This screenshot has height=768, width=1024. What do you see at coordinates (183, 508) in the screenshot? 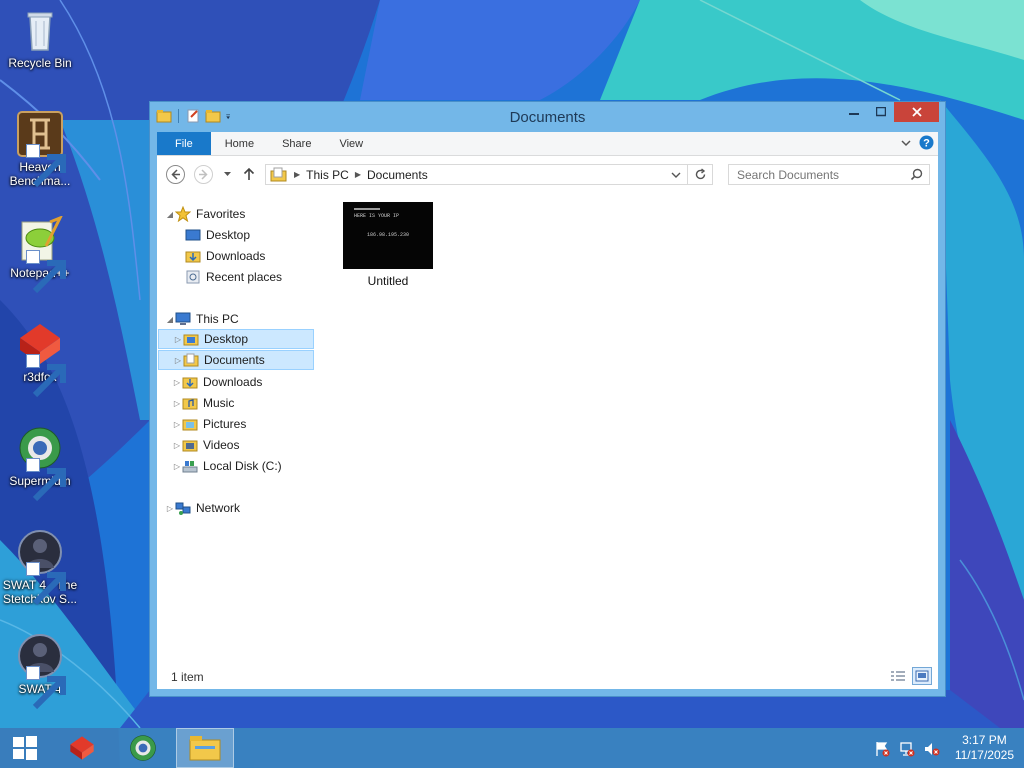
I see `network-icon` at bounding box center [183, 508].